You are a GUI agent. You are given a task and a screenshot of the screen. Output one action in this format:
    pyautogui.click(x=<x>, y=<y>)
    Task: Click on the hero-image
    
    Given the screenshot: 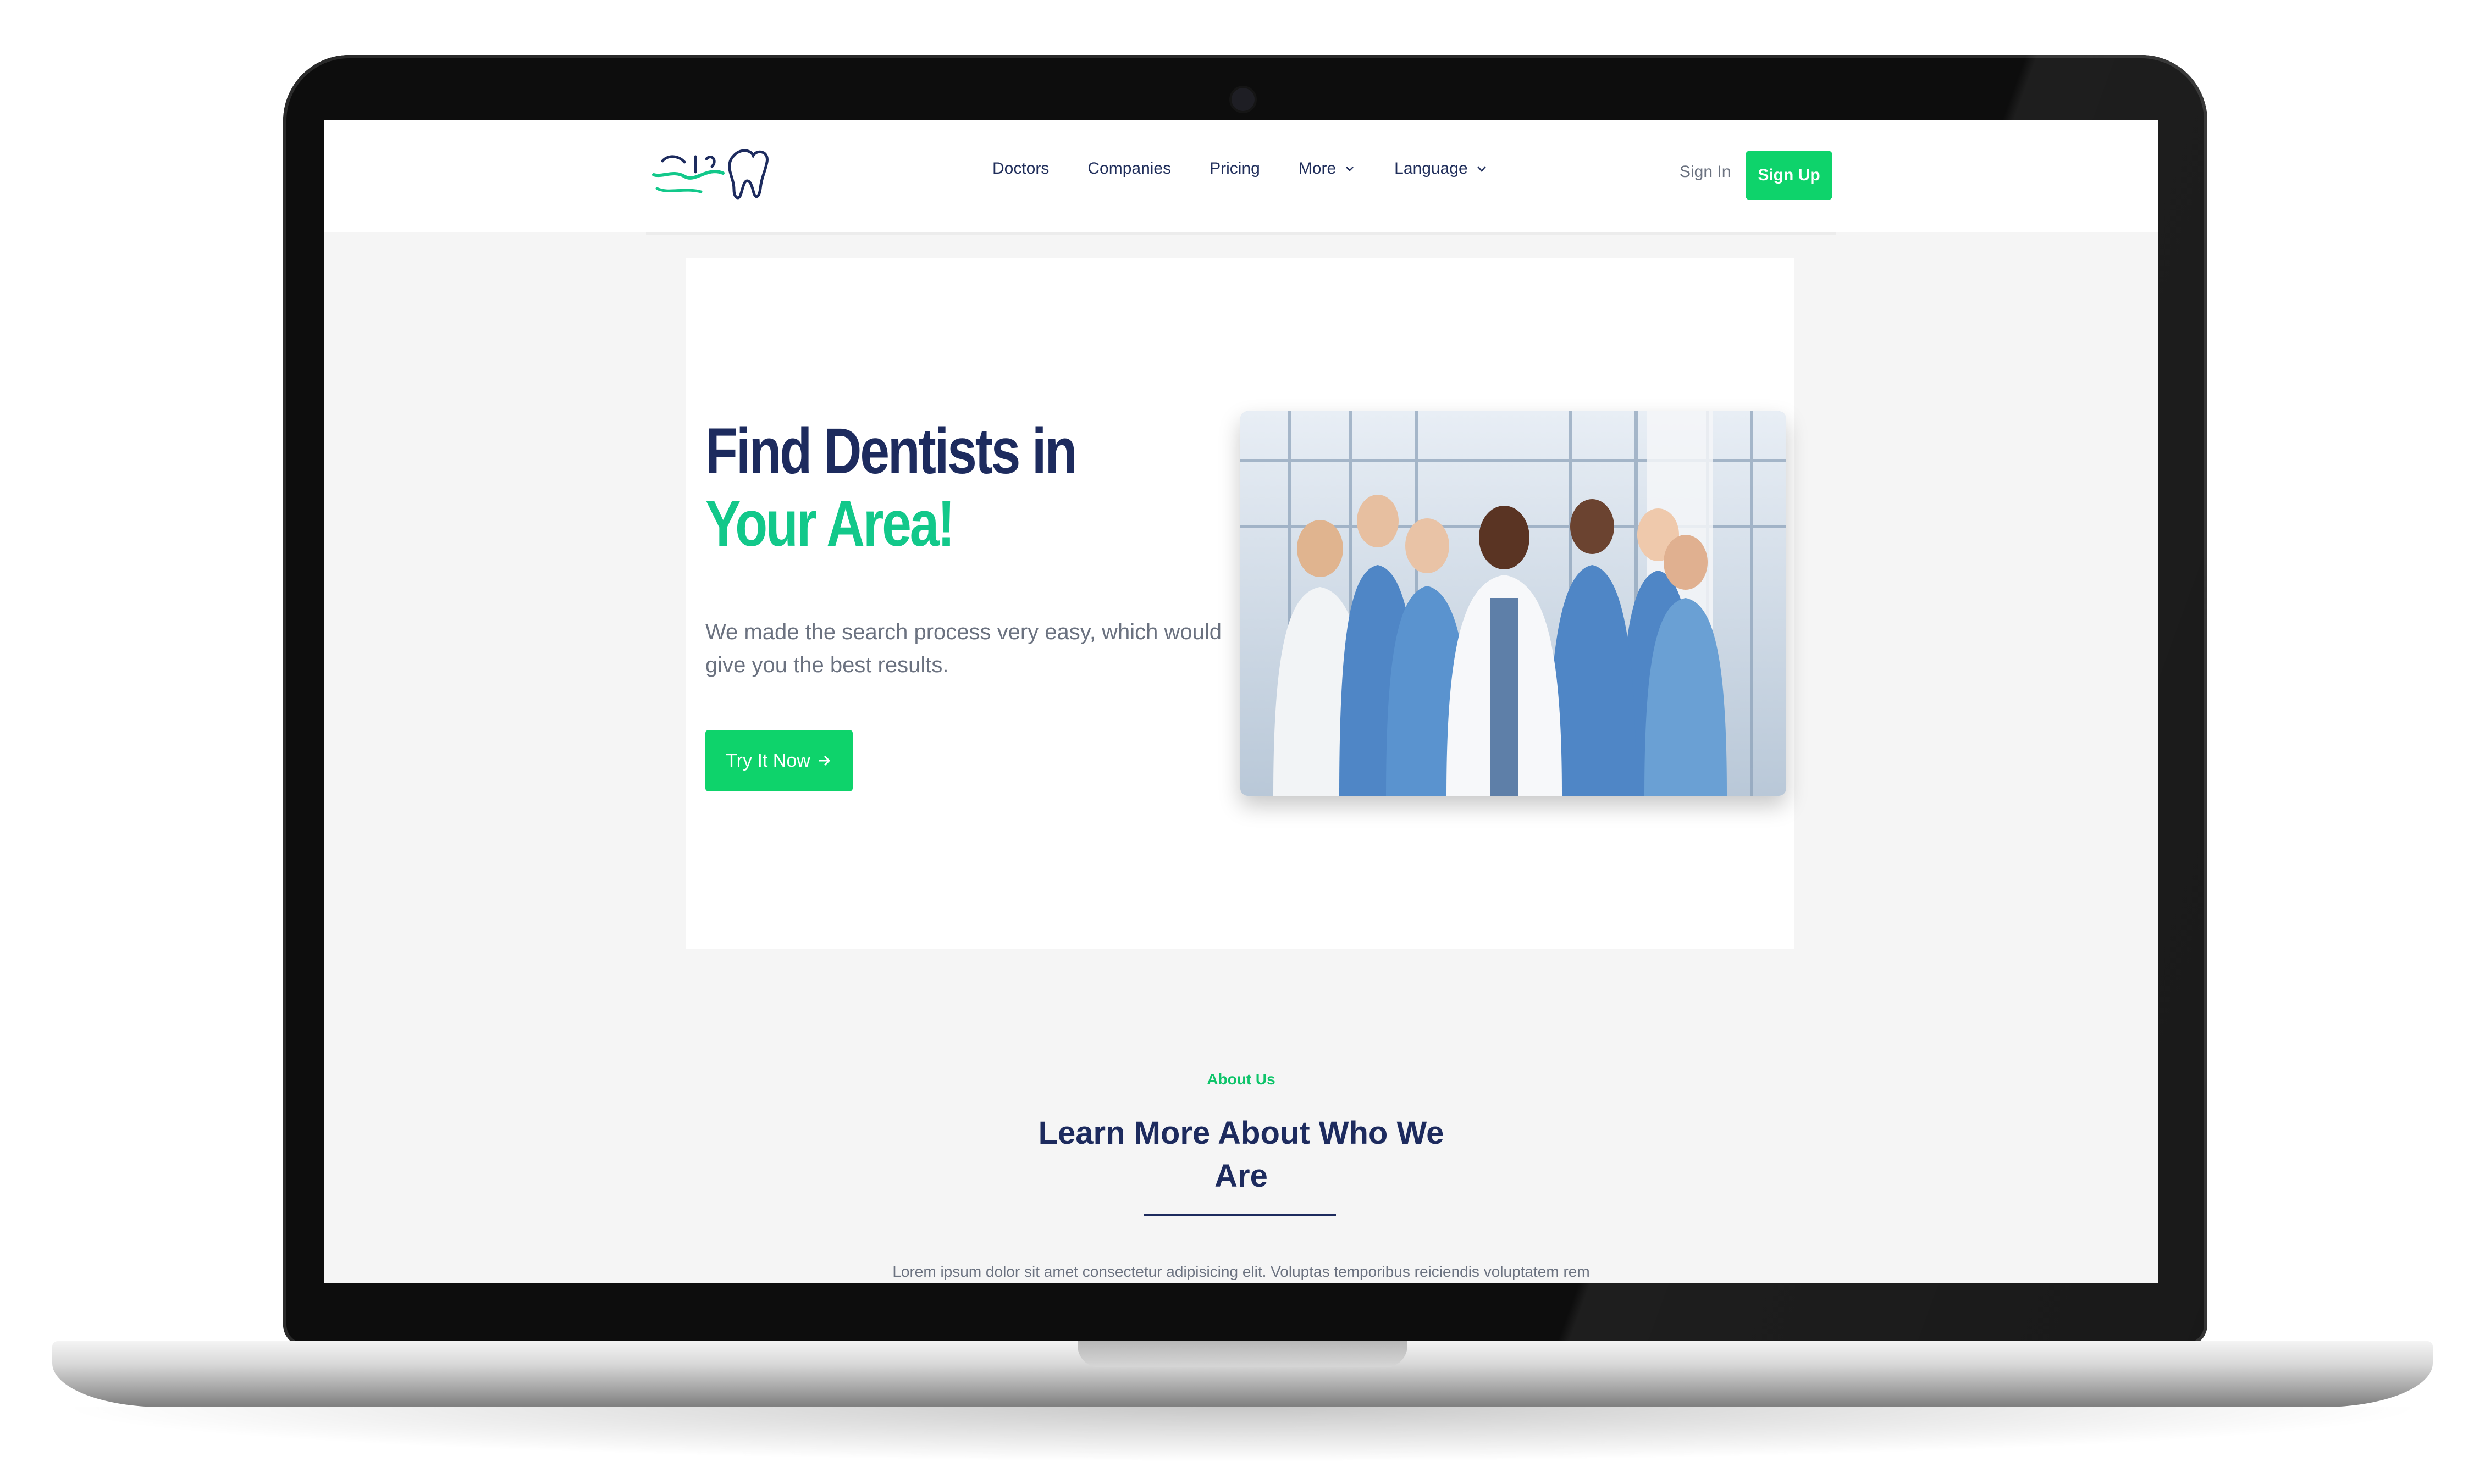 What is the action you would take?
    pyautogui.click(x=1513, y=603)
    